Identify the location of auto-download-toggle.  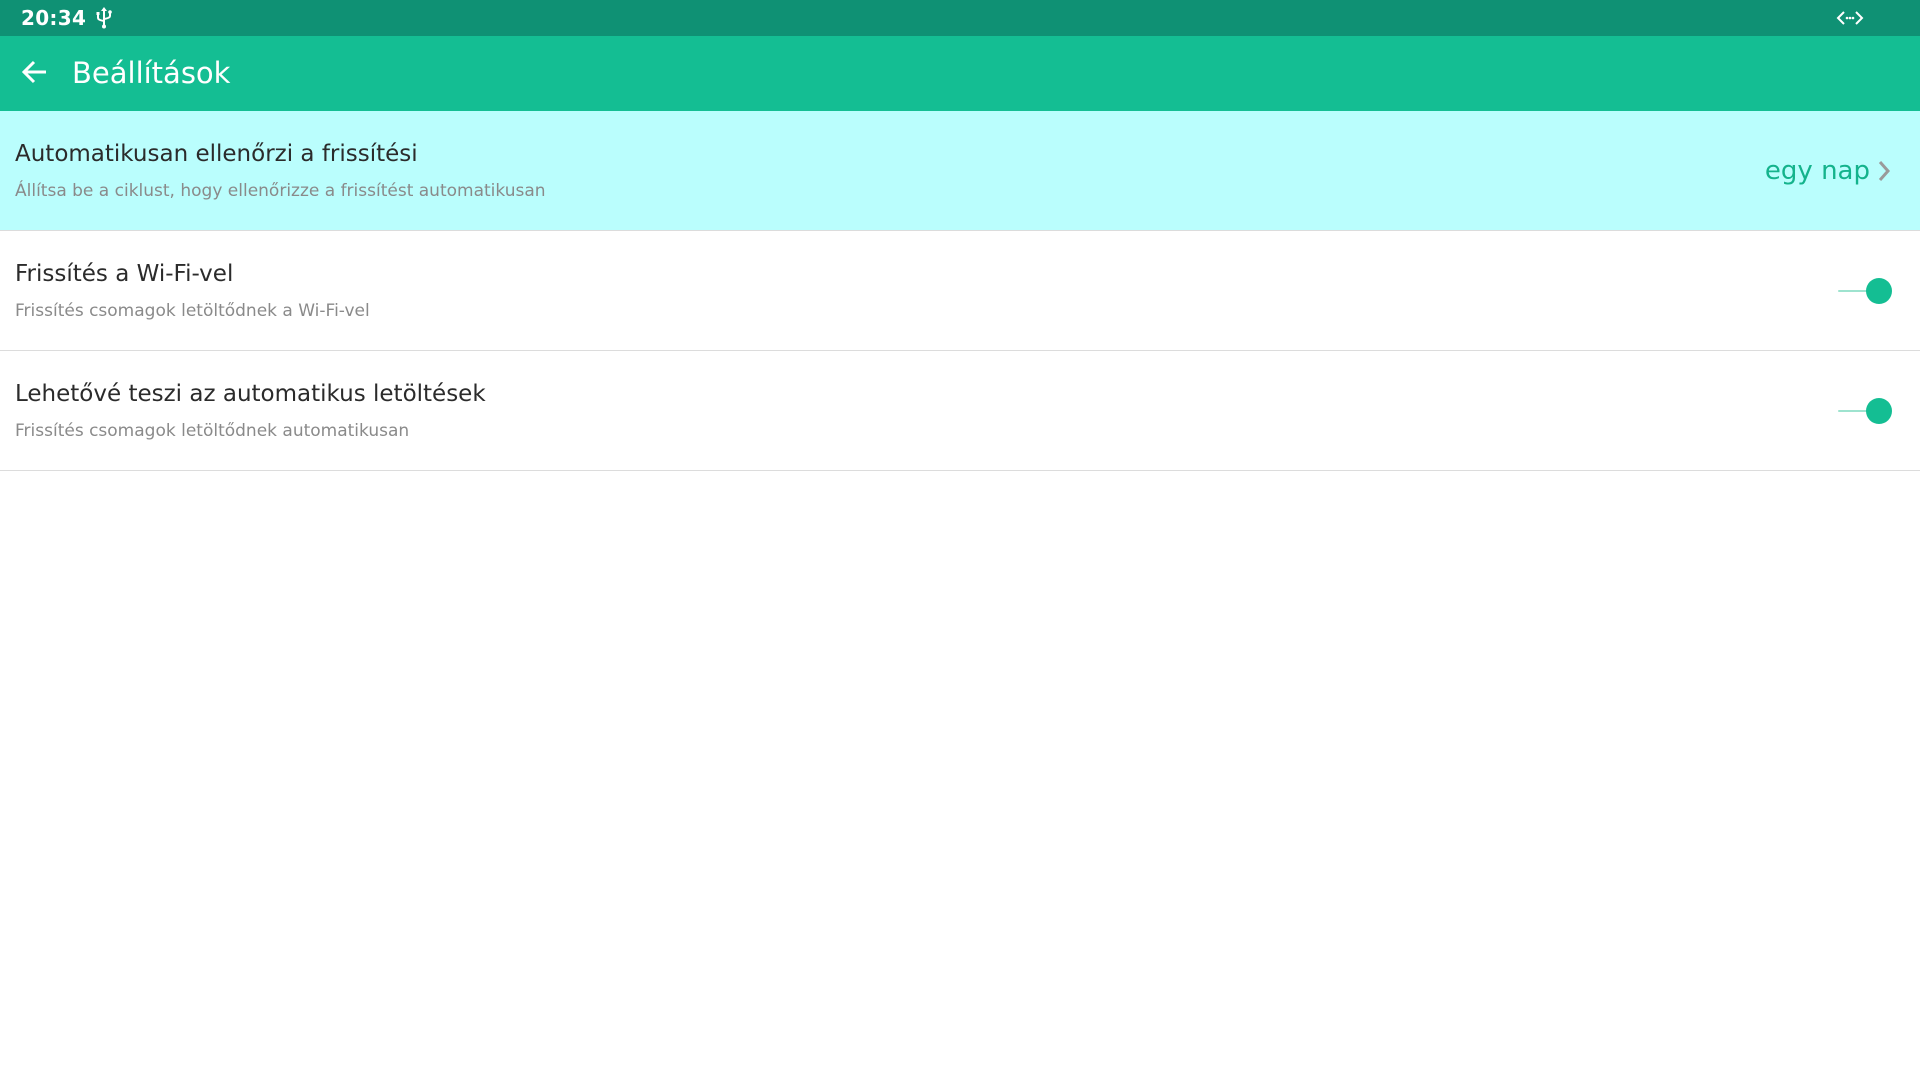
(1865, 411).